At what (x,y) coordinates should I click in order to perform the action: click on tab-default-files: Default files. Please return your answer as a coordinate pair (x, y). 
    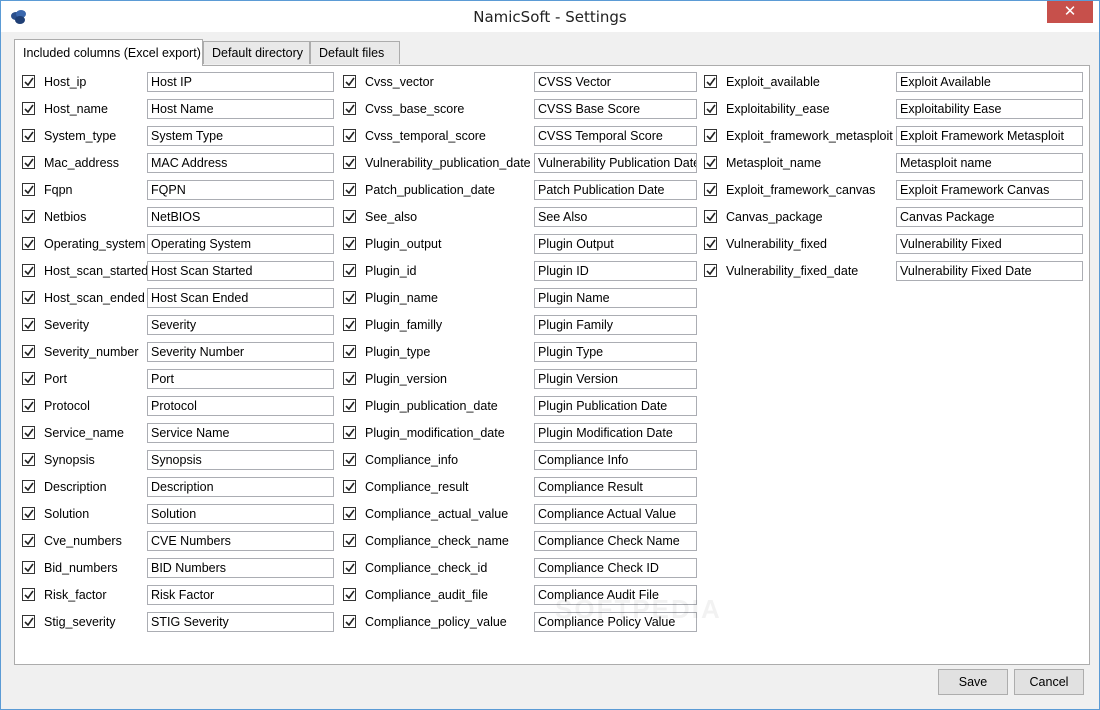
    Looking at the image, I should click on (355, 52).